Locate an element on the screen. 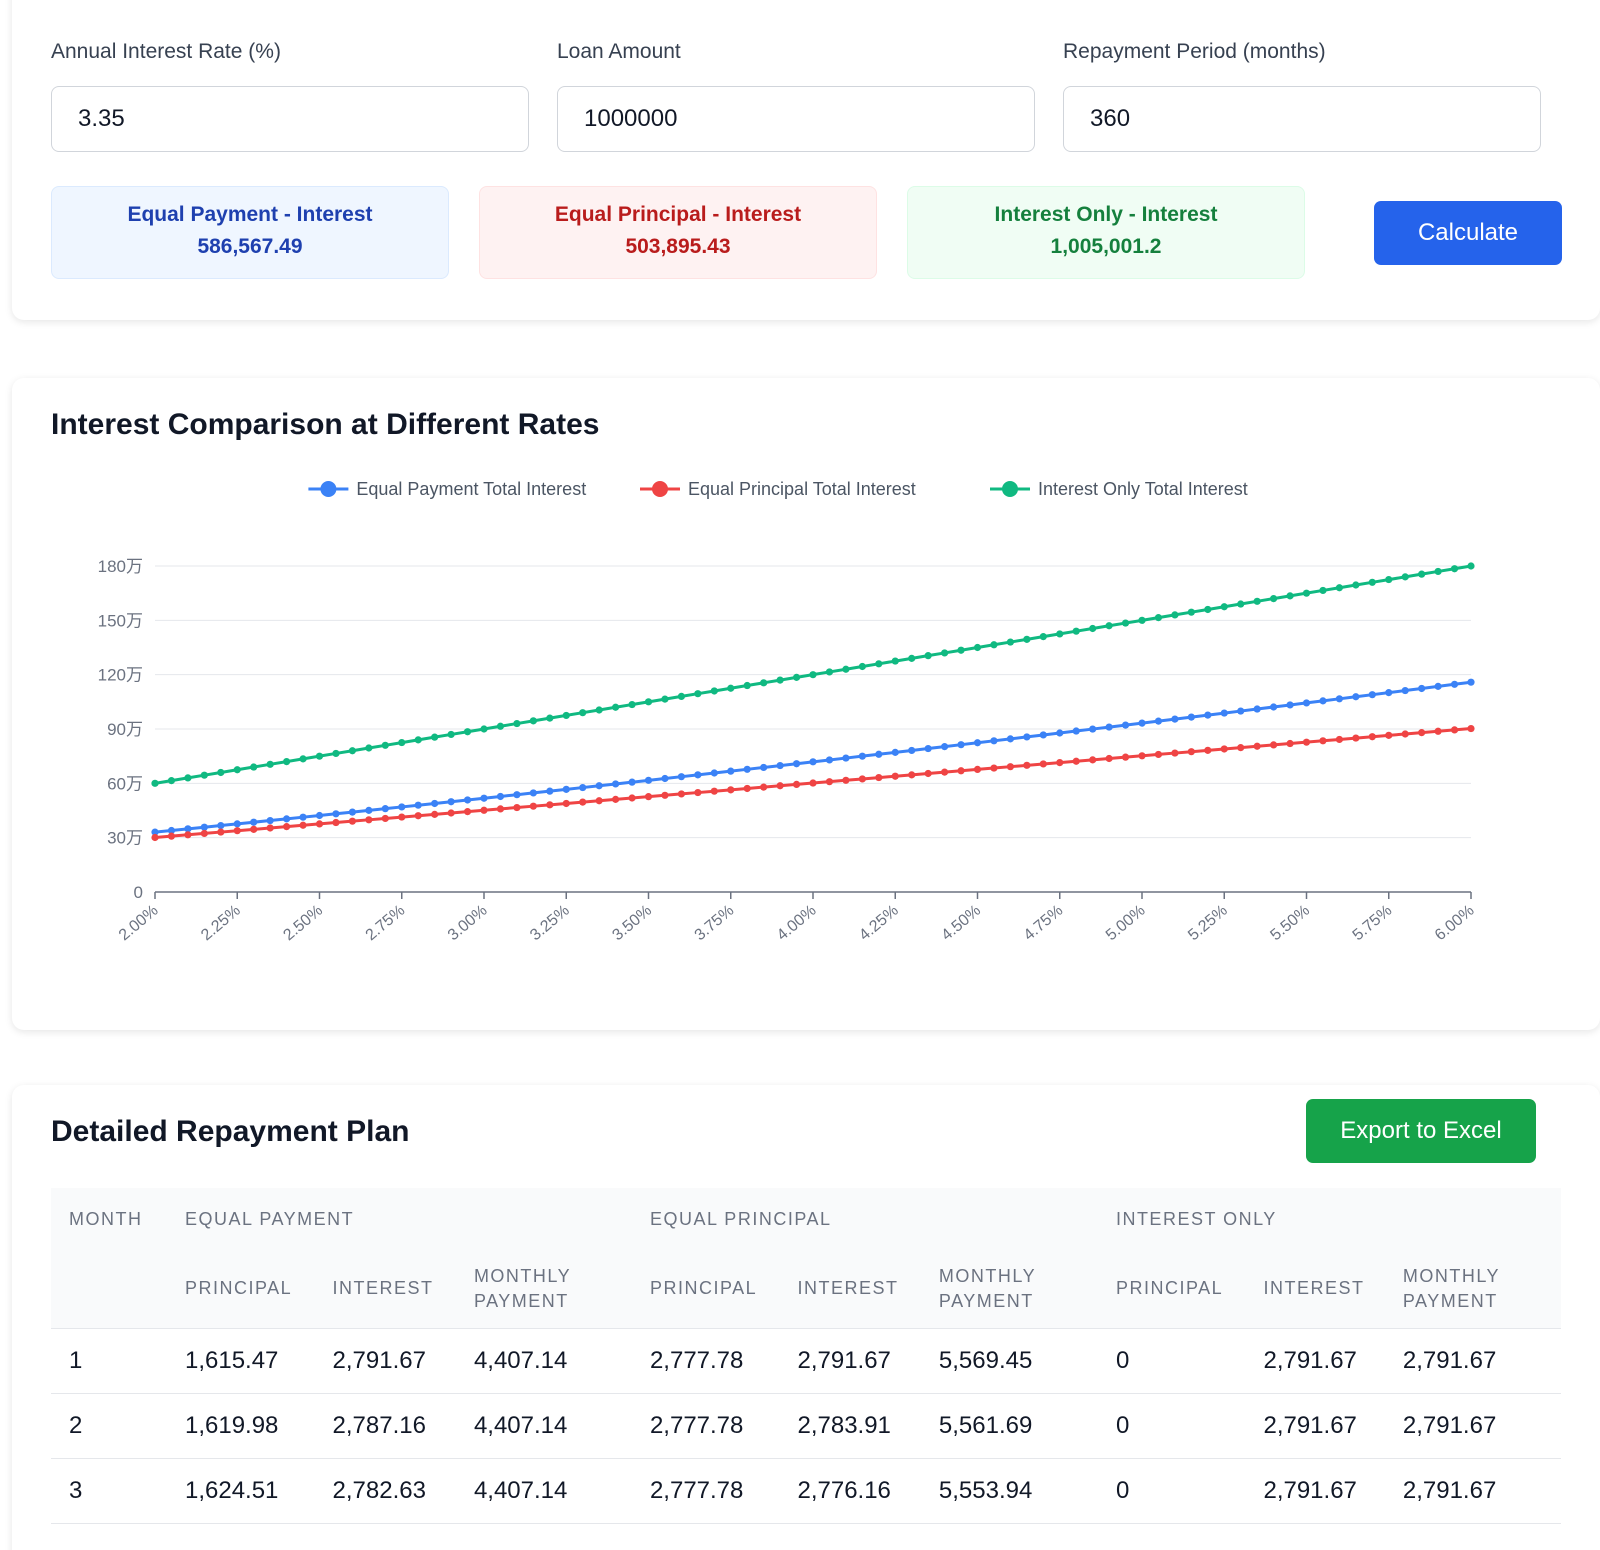 The height and width of the screenshot is (1550, 1600). x-tick-label: 5.50% is located at coordinates (1290, 923).